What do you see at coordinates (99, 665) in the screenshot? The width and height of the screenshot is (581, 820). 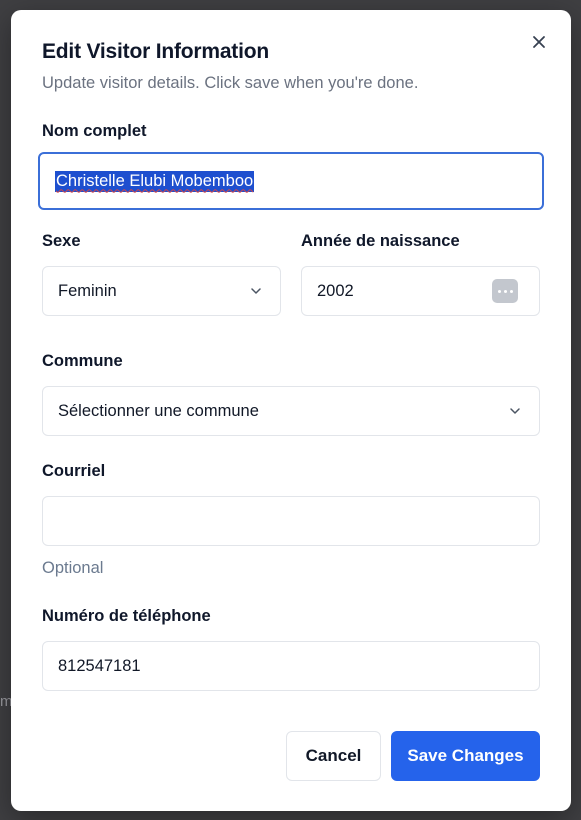 I see `phone-value: 812547181` at bounding box center [99, 665].